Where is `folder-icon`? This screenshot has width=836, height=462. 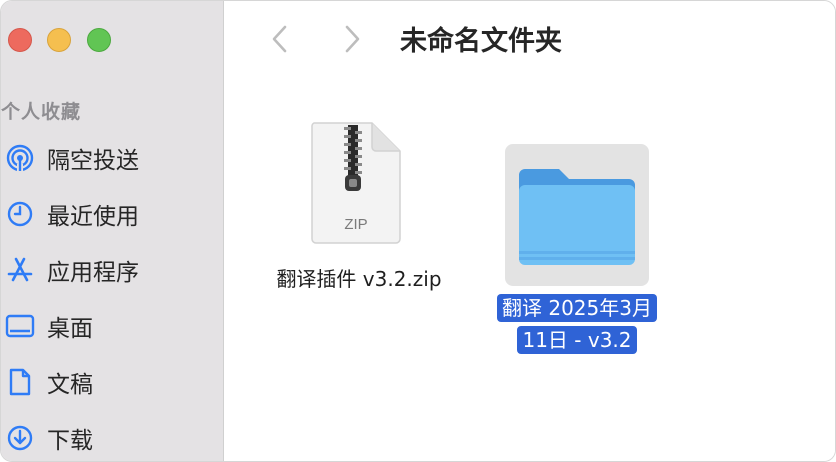
folder-icon is located at coordinates (577, 217).